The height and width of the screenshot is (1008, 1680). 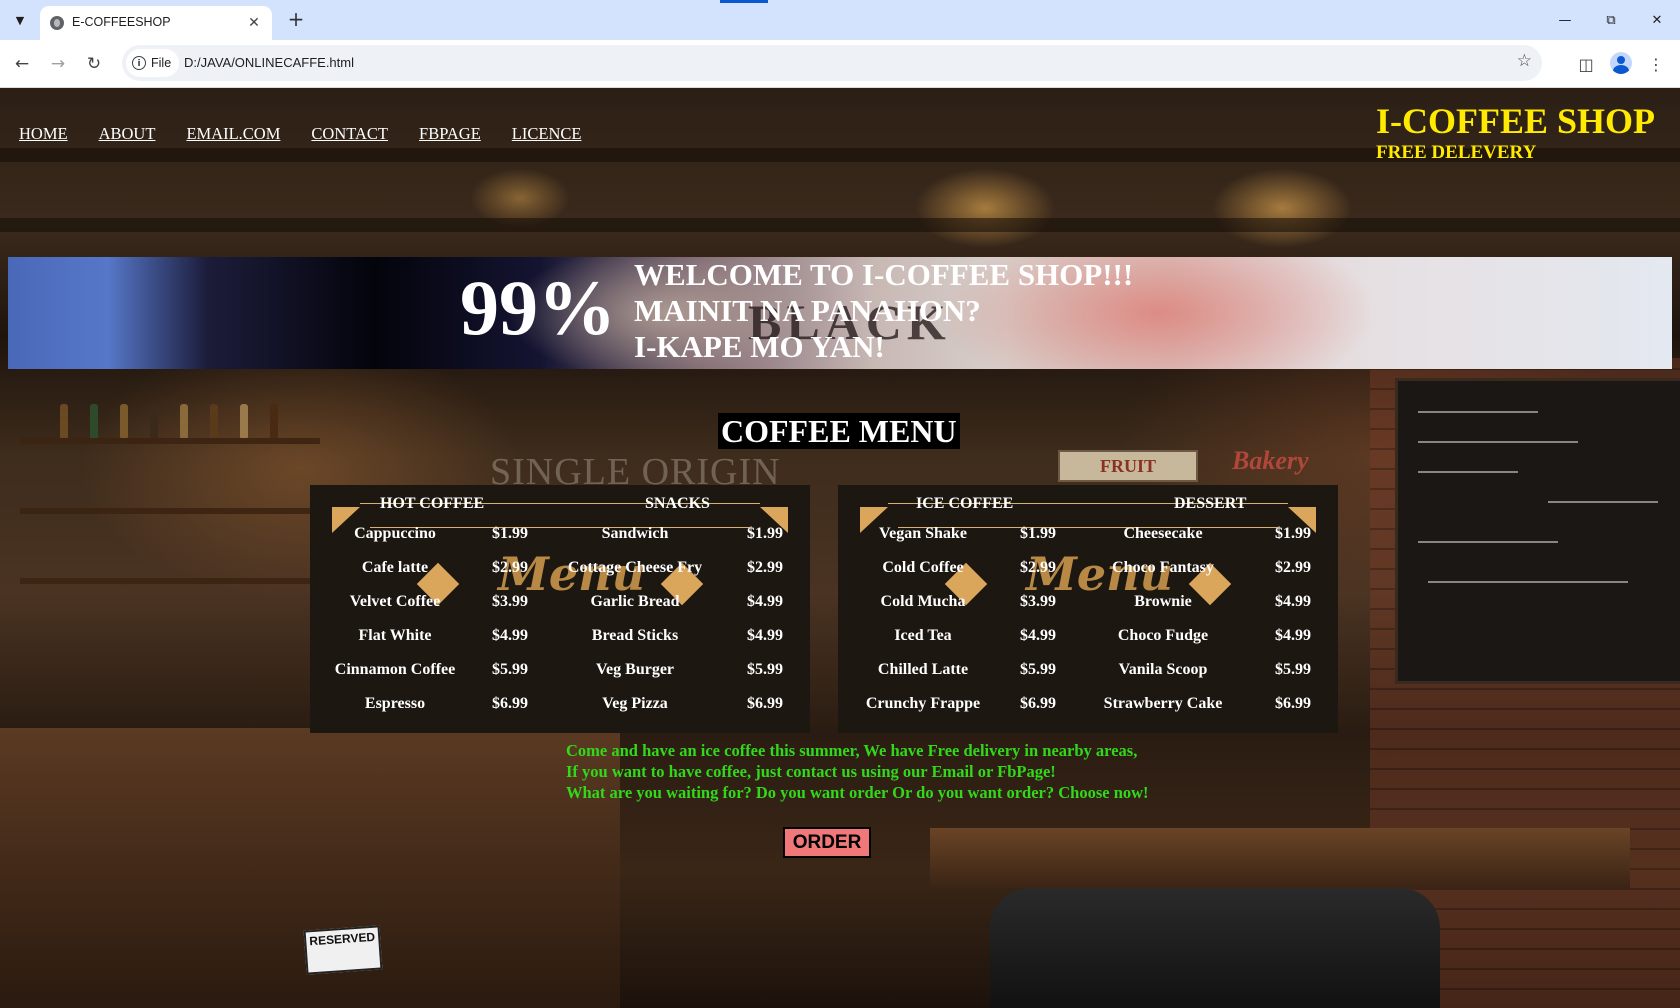 What do you see at coordinates (1537, 531) in the screenshot?
I see `chalkboard` at bounding box center [1537, 531].